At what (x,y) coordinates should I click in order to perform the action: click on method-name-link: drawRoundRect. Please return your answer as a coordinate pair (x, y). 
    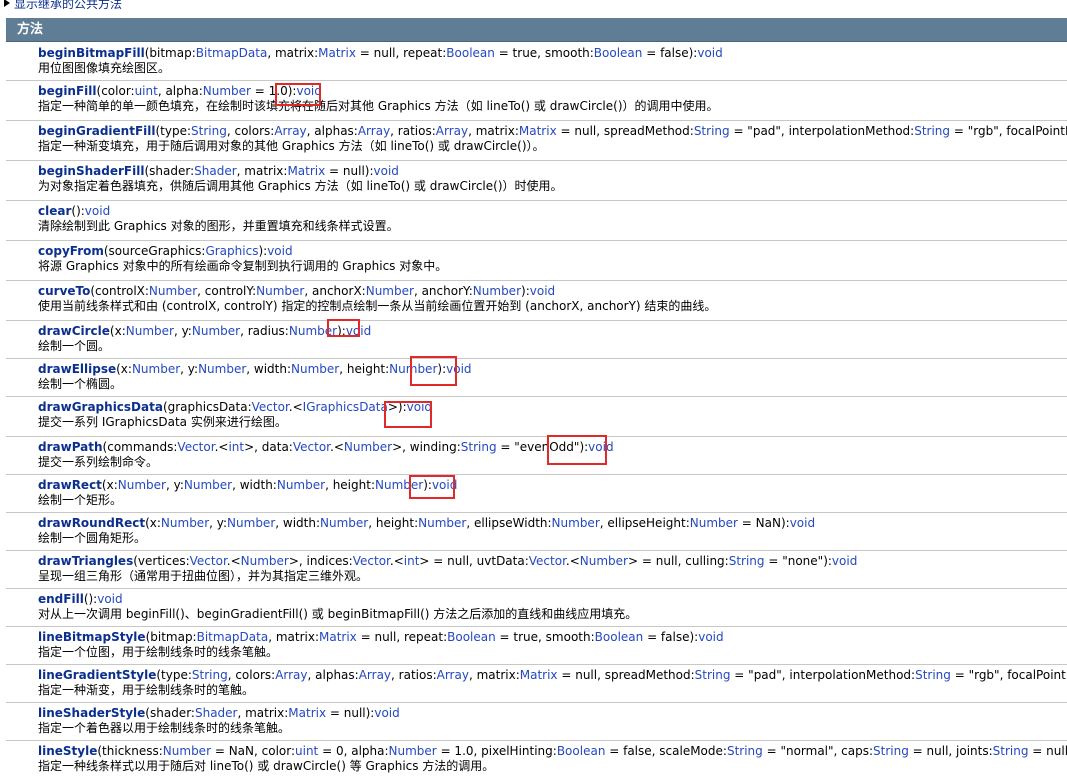
    Looking at the image, I should click on (91, 523).